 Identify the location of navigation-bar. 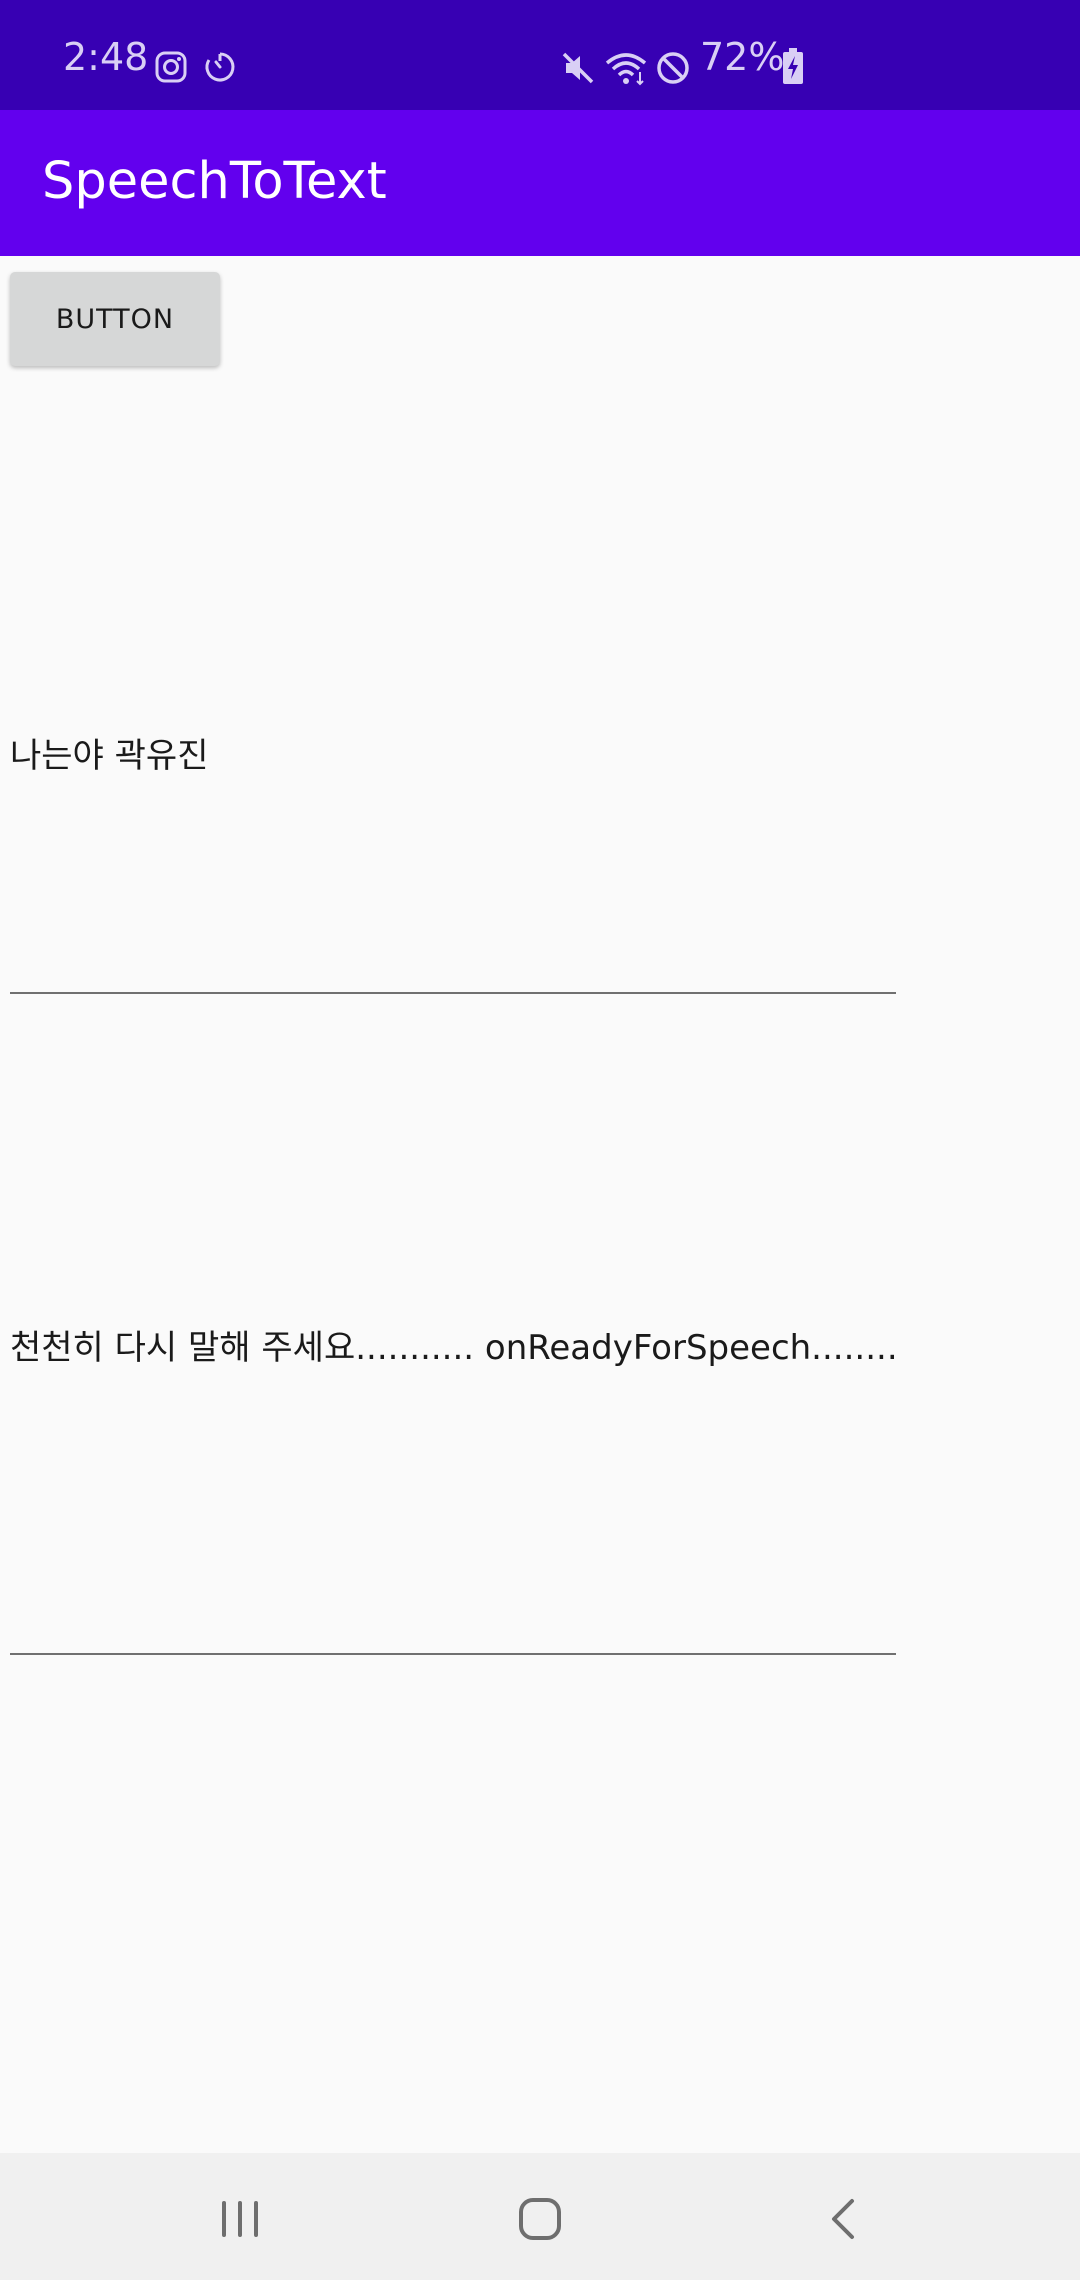
(540, 2216).